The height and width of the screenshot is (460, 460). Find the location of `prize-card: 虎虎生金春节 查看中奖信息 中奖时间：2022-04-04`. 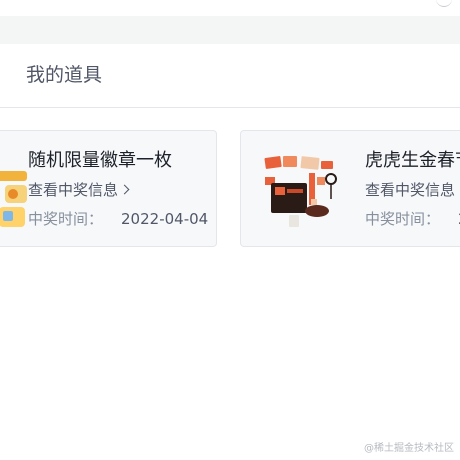

prize-card: 虎虎生金春节 查看中奖信息 中奖时间：2022-04-04 is located at coordinates (350, 188).